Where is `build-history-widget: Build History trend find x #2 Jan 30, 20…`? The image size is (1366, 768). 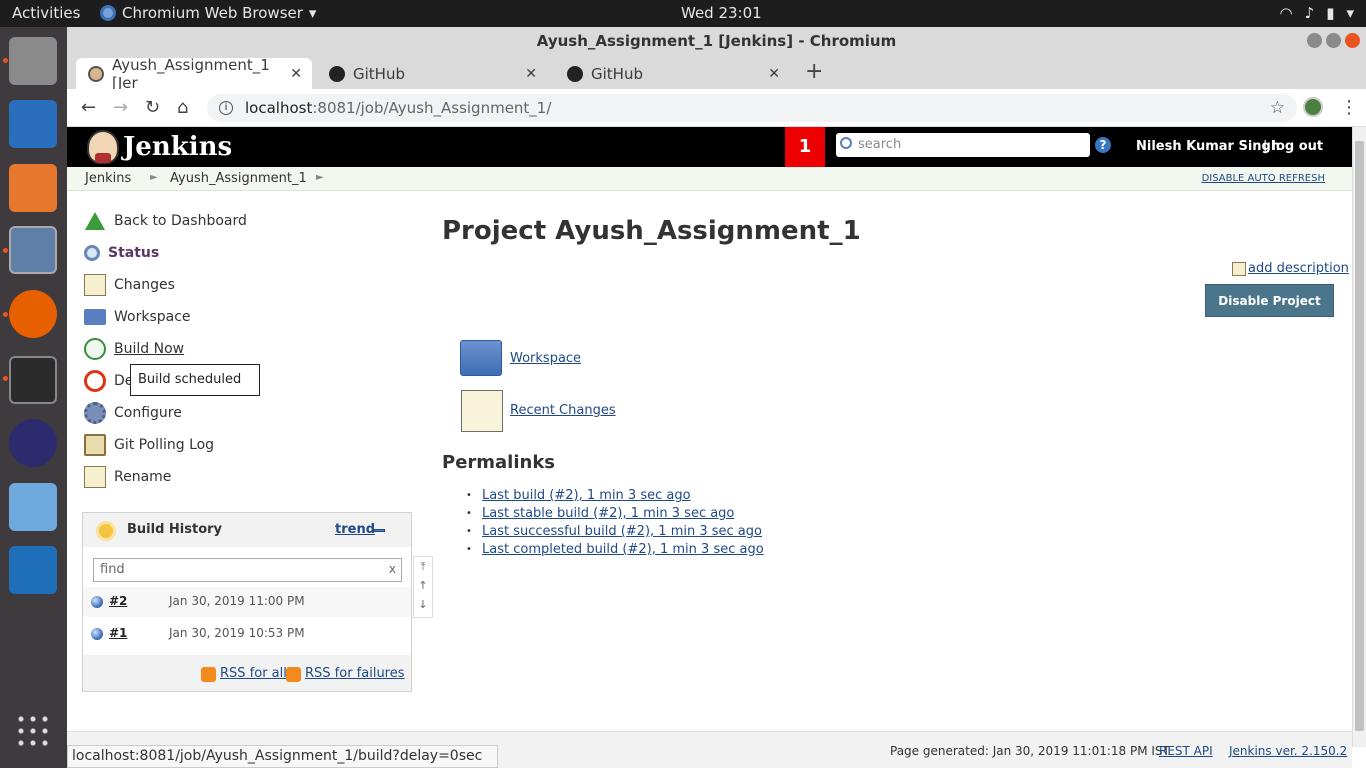
build-history-widget: Build History trend find x #2 Jan 30, 20… is located at coordinates (247, 602).